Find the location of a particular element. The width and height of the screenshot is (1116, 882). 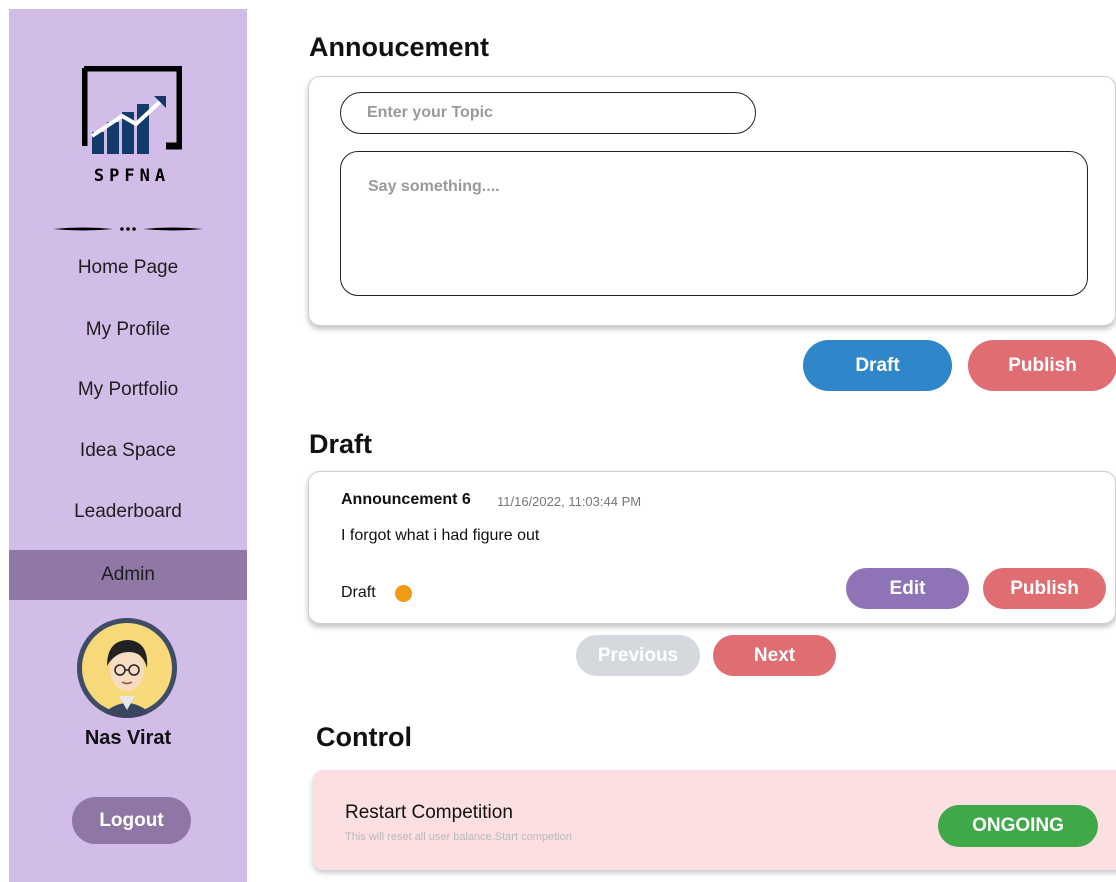

edit-button: Edit is located at coordinates (907, 588).